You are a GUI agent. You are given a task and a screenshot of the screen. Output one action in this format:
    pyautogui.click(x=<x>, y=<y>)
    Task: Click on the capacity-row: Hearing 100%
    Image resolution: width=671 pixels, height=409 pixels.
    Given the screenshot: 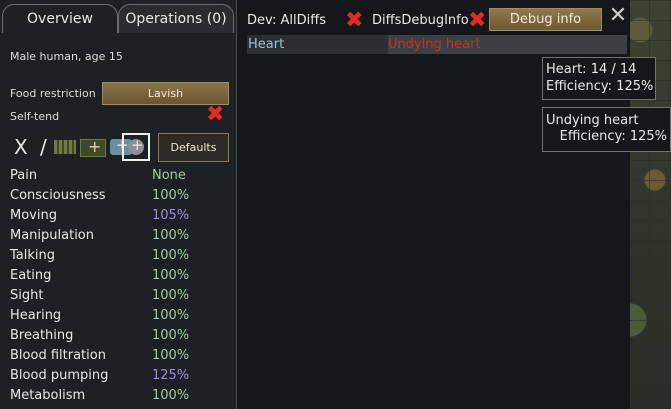 What is the action you would take?
    pyautogui.click(x=120, y=316)
    